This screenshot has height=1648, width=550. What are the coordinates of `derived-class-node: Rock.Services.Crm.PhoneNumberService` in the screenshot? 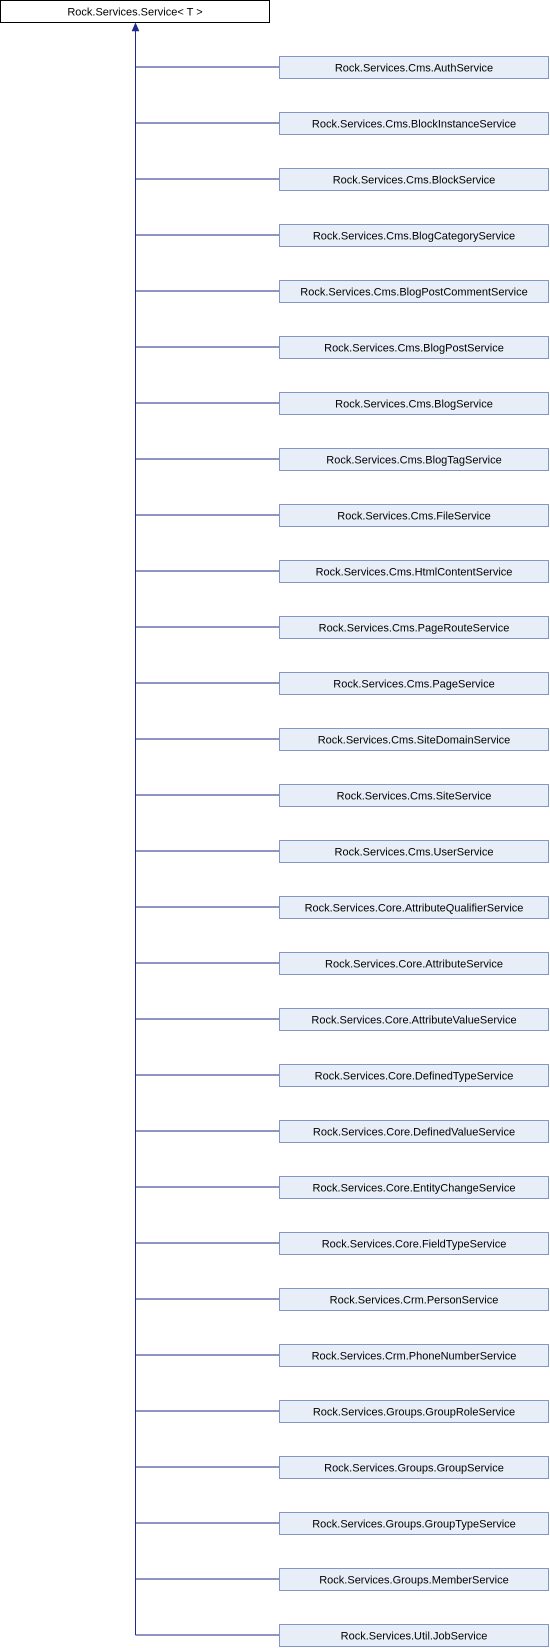 It's located at (414, 1355).